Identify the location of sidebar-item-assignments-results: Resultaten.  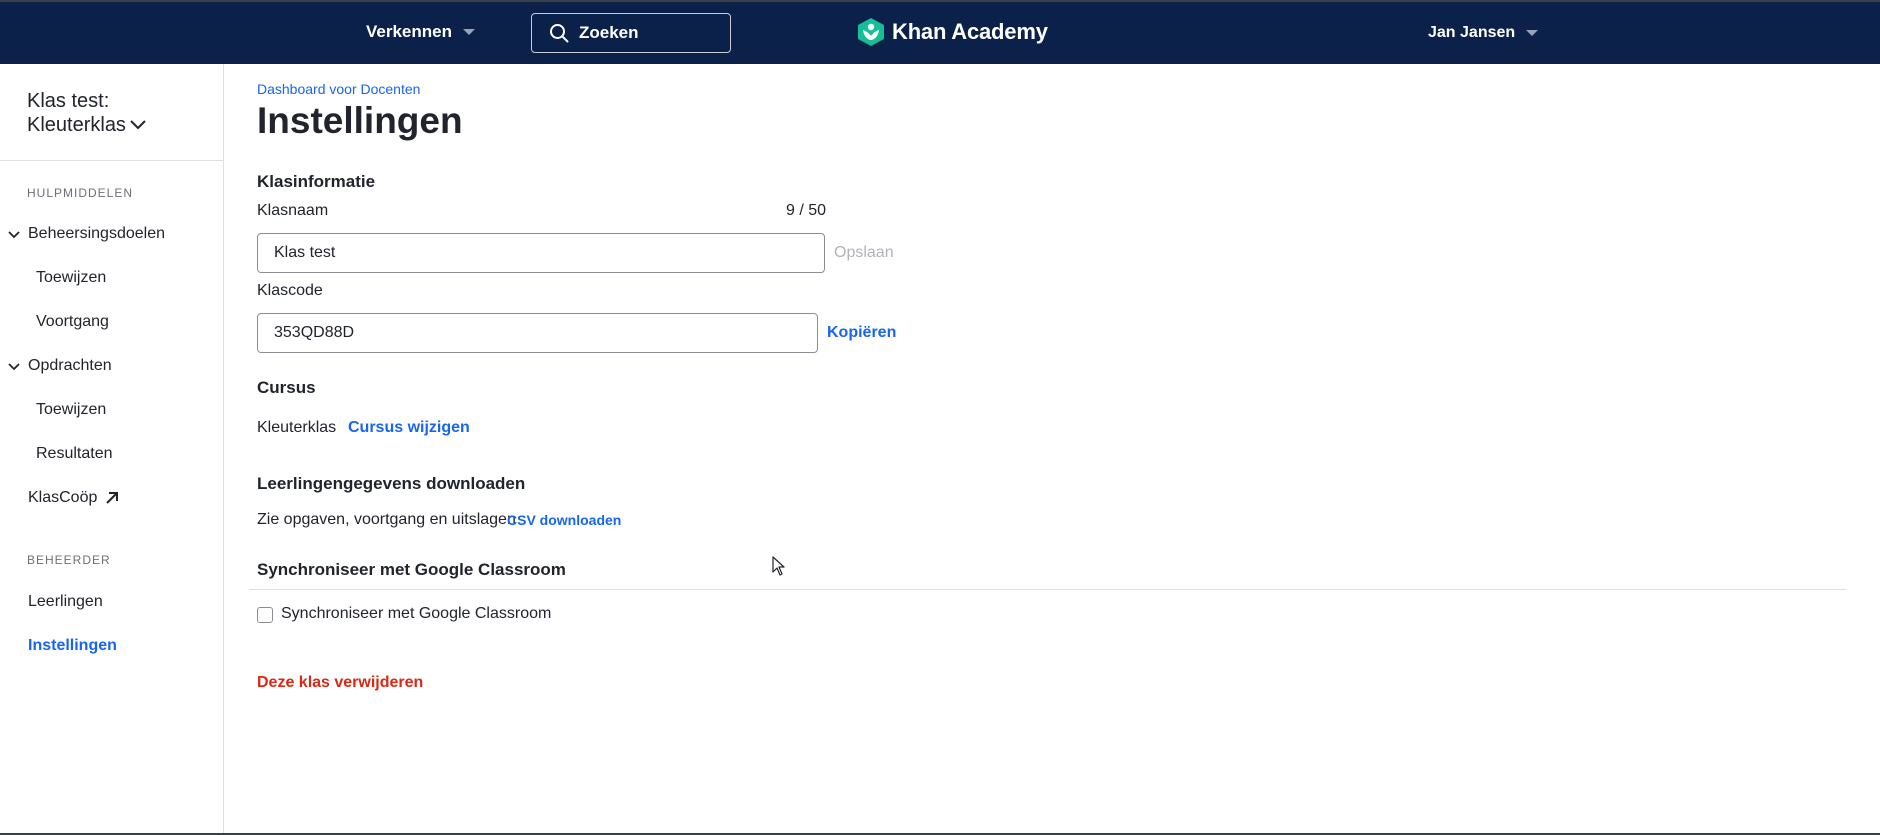
(74, 454).